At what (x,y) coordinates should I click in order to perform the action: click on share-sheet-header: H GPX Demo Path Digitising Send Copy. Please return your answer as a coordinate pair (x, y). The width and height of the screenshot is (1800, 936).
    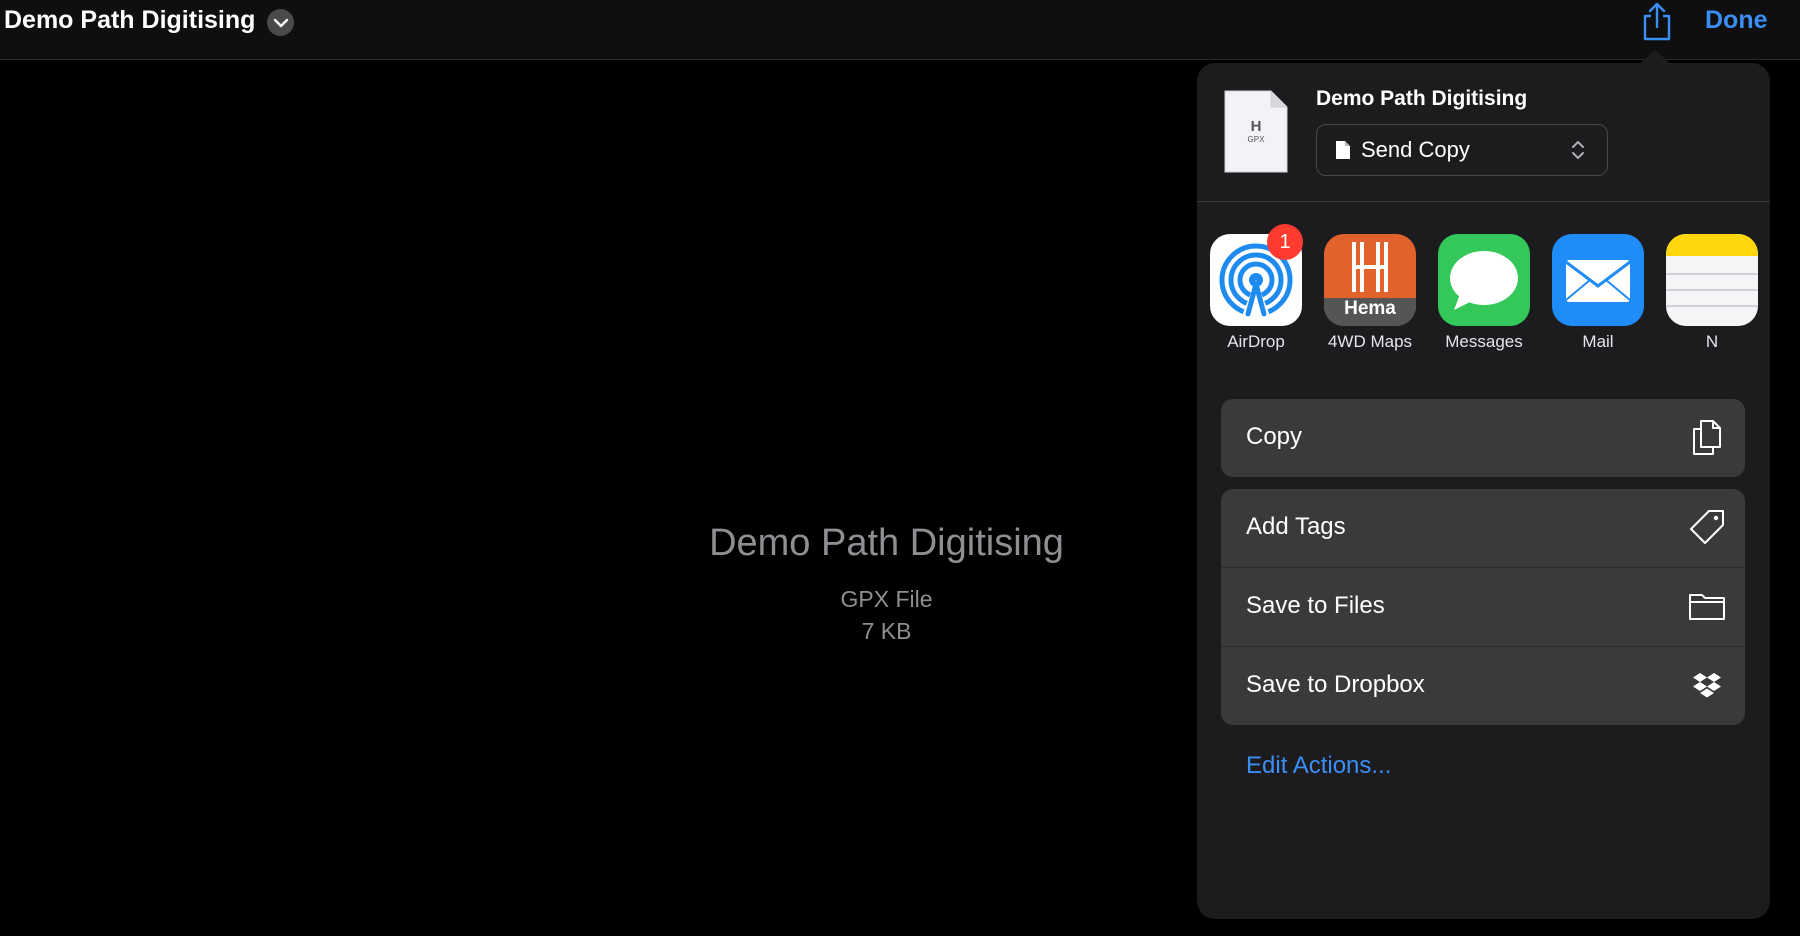
    Looking at the image, I should click on (1483, 132).